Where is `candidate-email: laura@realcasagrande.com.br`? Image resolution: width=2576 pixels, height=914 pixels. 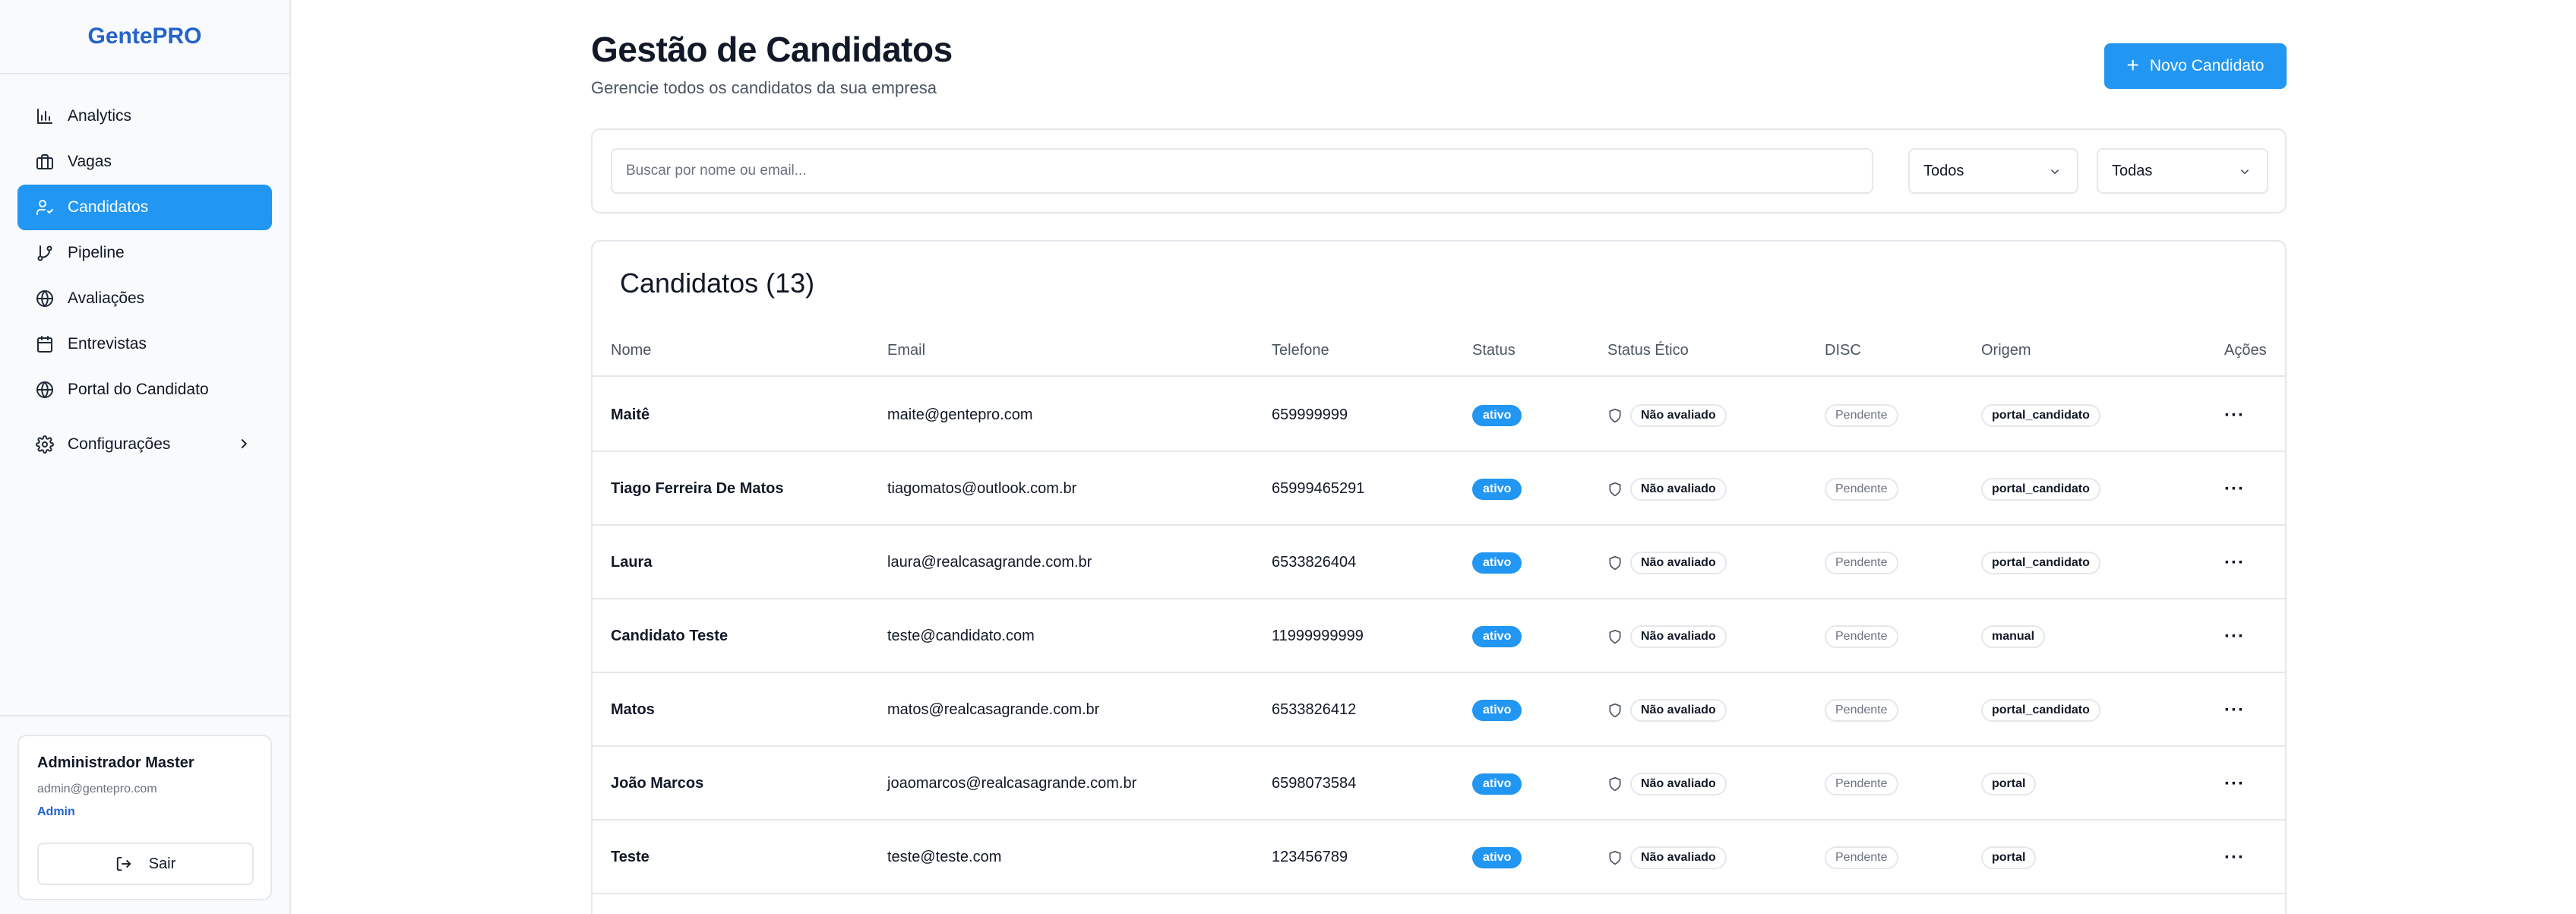
candidate-email: laura@realcasagrande.com.br is located at coordinates (989, 562).